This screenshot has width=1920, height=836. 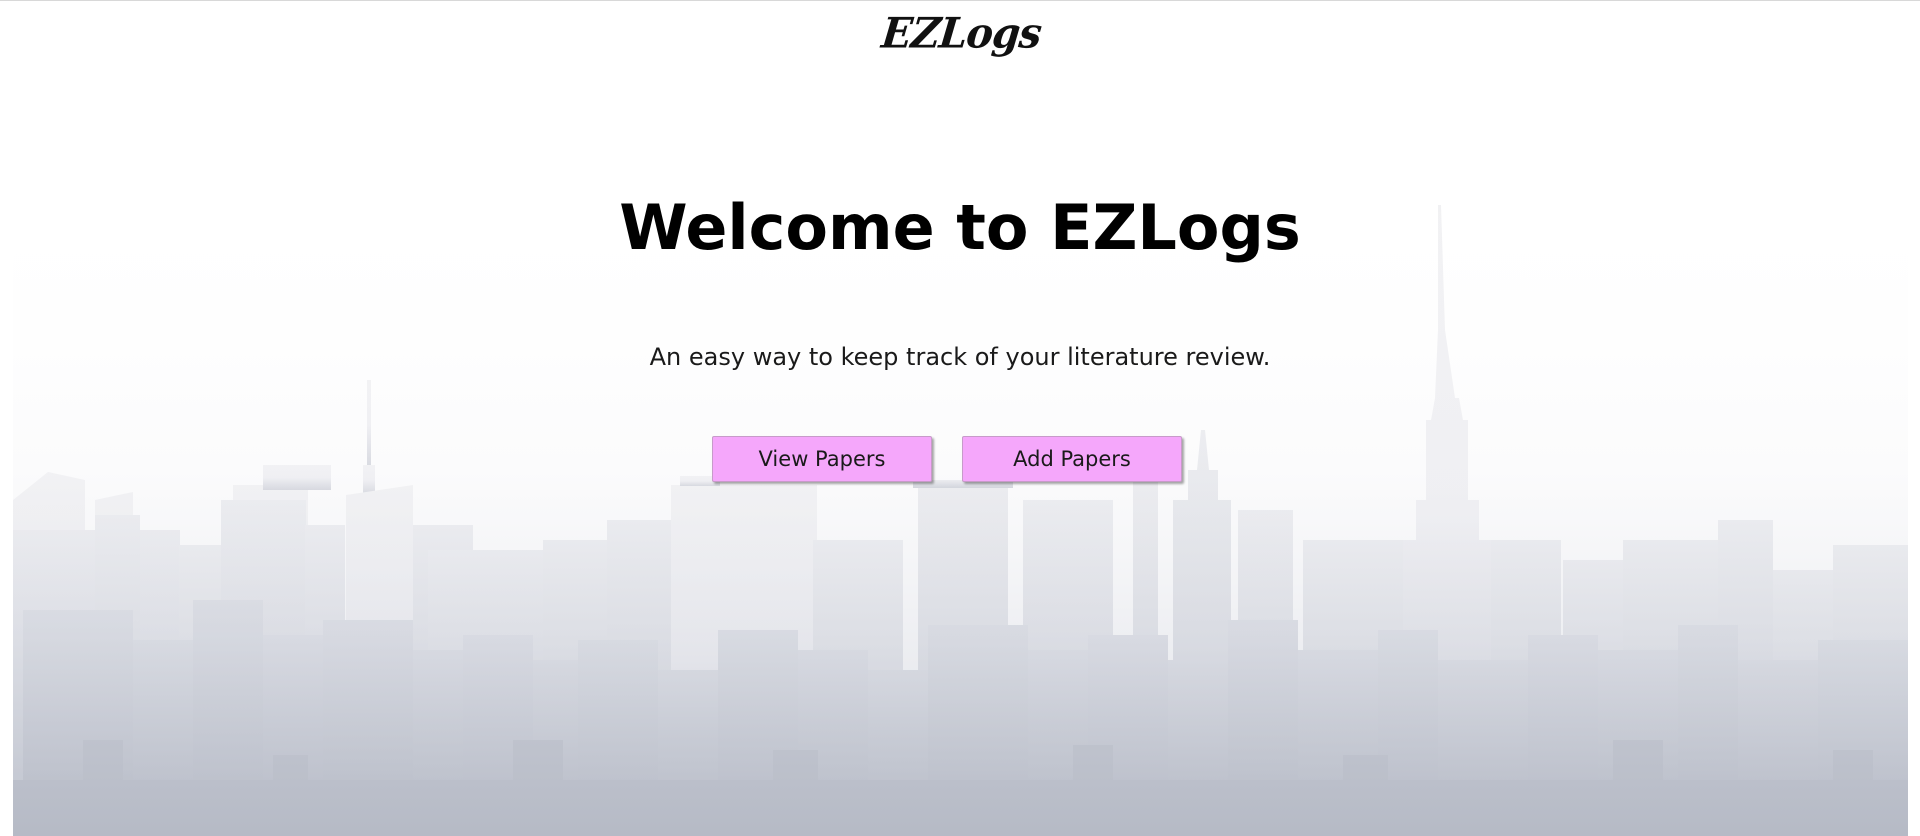 I want to click on view-papers-button: View Papers, so click(x=822, y=459).